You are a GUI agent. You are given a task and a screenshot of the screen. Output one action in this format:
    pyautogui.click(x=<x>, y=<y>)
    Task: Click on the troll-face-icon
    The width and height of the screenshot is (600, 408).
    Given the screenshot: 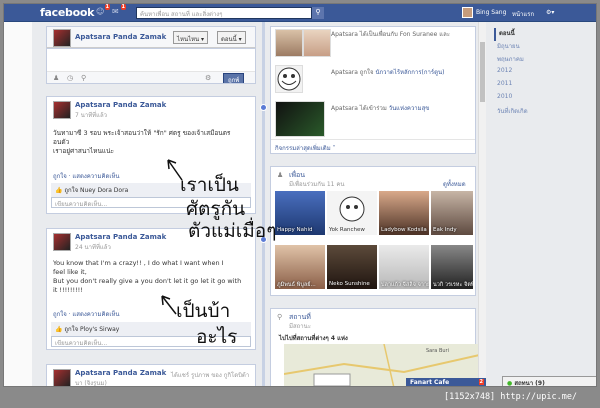 What is the action you would take?
    pyautogui.click(x=289, y=79)
    